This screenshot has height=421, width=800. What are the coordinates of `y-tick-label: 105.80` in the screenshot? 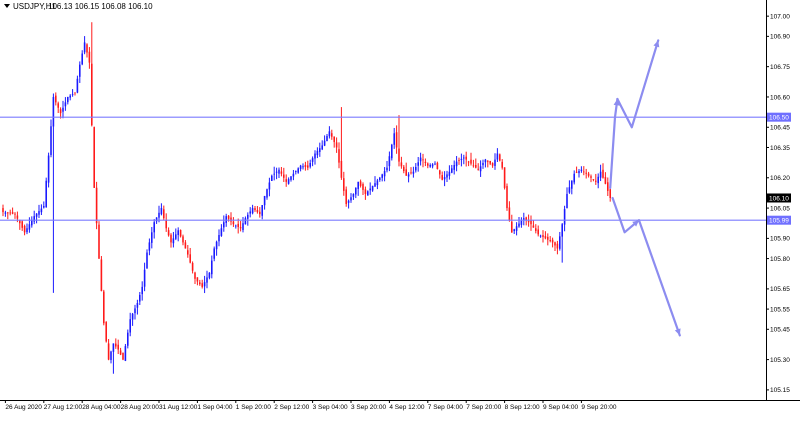 It's located at (780, 259).